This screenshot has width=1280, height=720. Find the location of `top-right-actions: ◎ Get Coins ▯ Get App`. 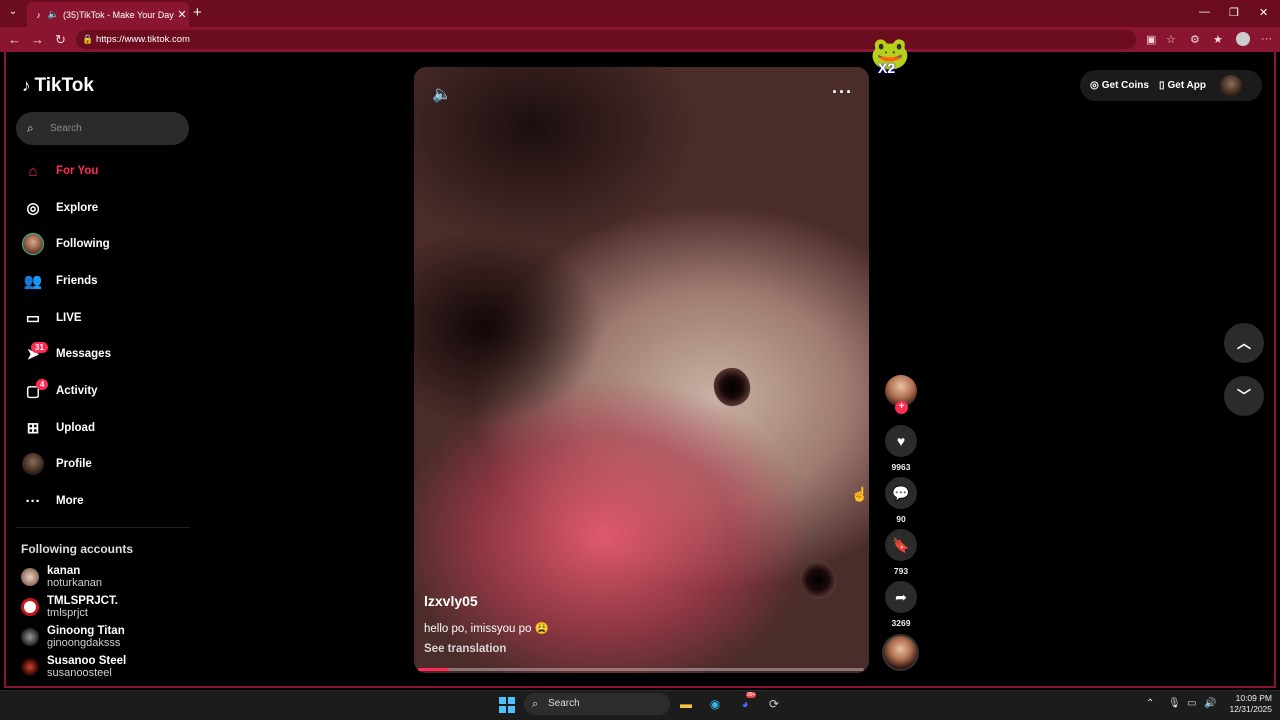

top-right-actions: ◎ Get Coins ▯ Get App is located at coordinates (1171, 85).